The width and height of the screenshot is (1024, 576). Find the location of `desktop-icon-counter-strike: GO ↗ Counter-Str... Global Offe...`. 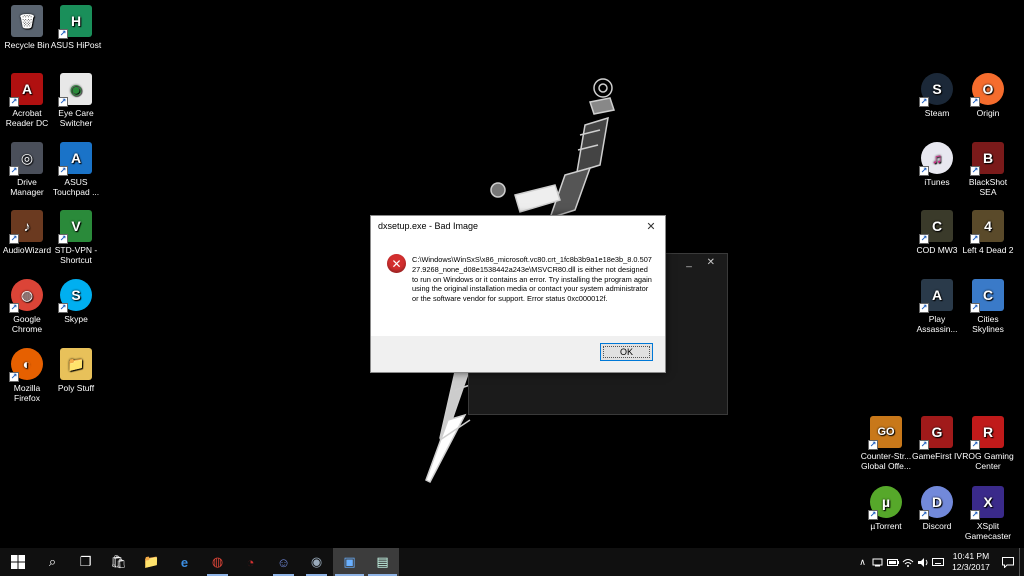

desktop-icon-counter-strike: GO ↗ Counter-Str... Global Offe... is located at coordinates (886, 443).